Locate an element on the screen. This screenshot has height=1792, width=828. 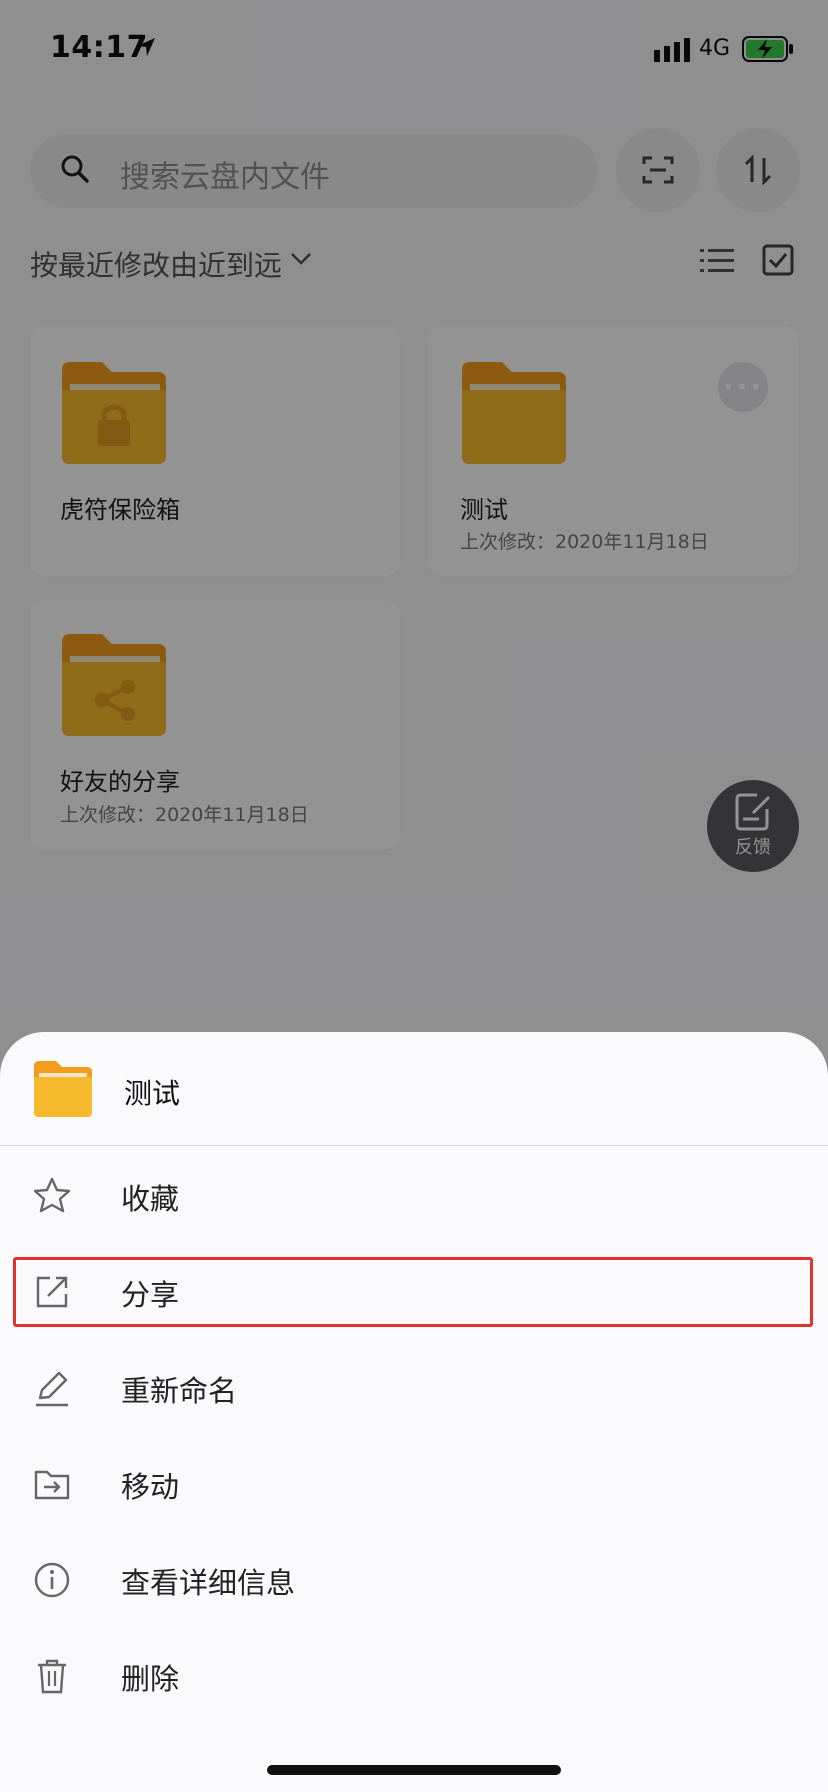
highlight-box is located at coordinates (413, 1292).